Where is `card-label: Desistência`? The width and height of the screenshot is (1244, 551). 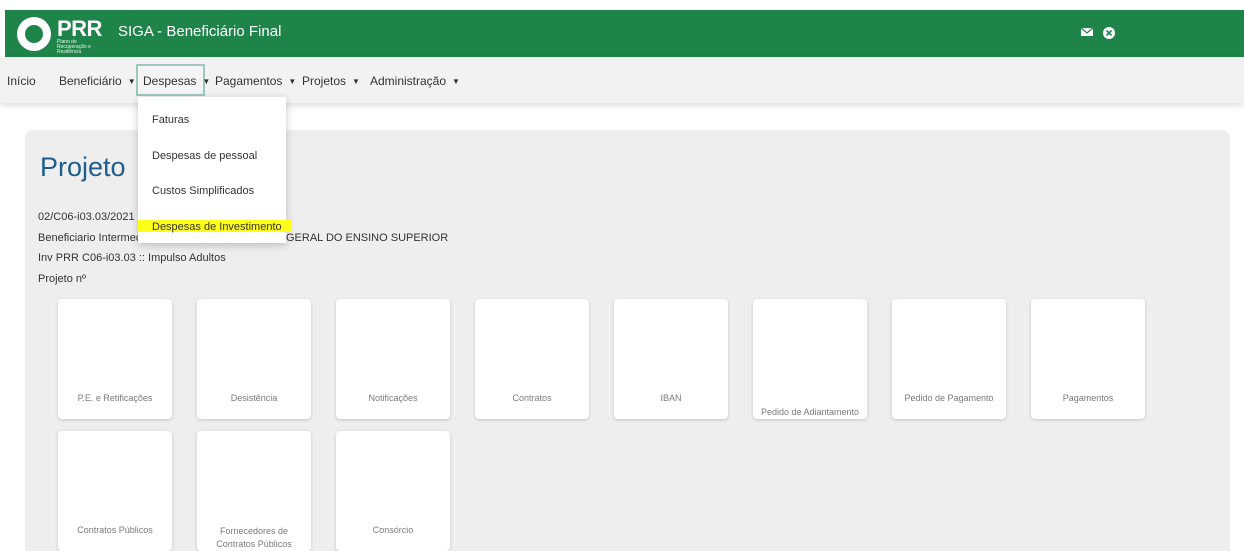
card-label: Desistência is located at coordinates (254, 398).